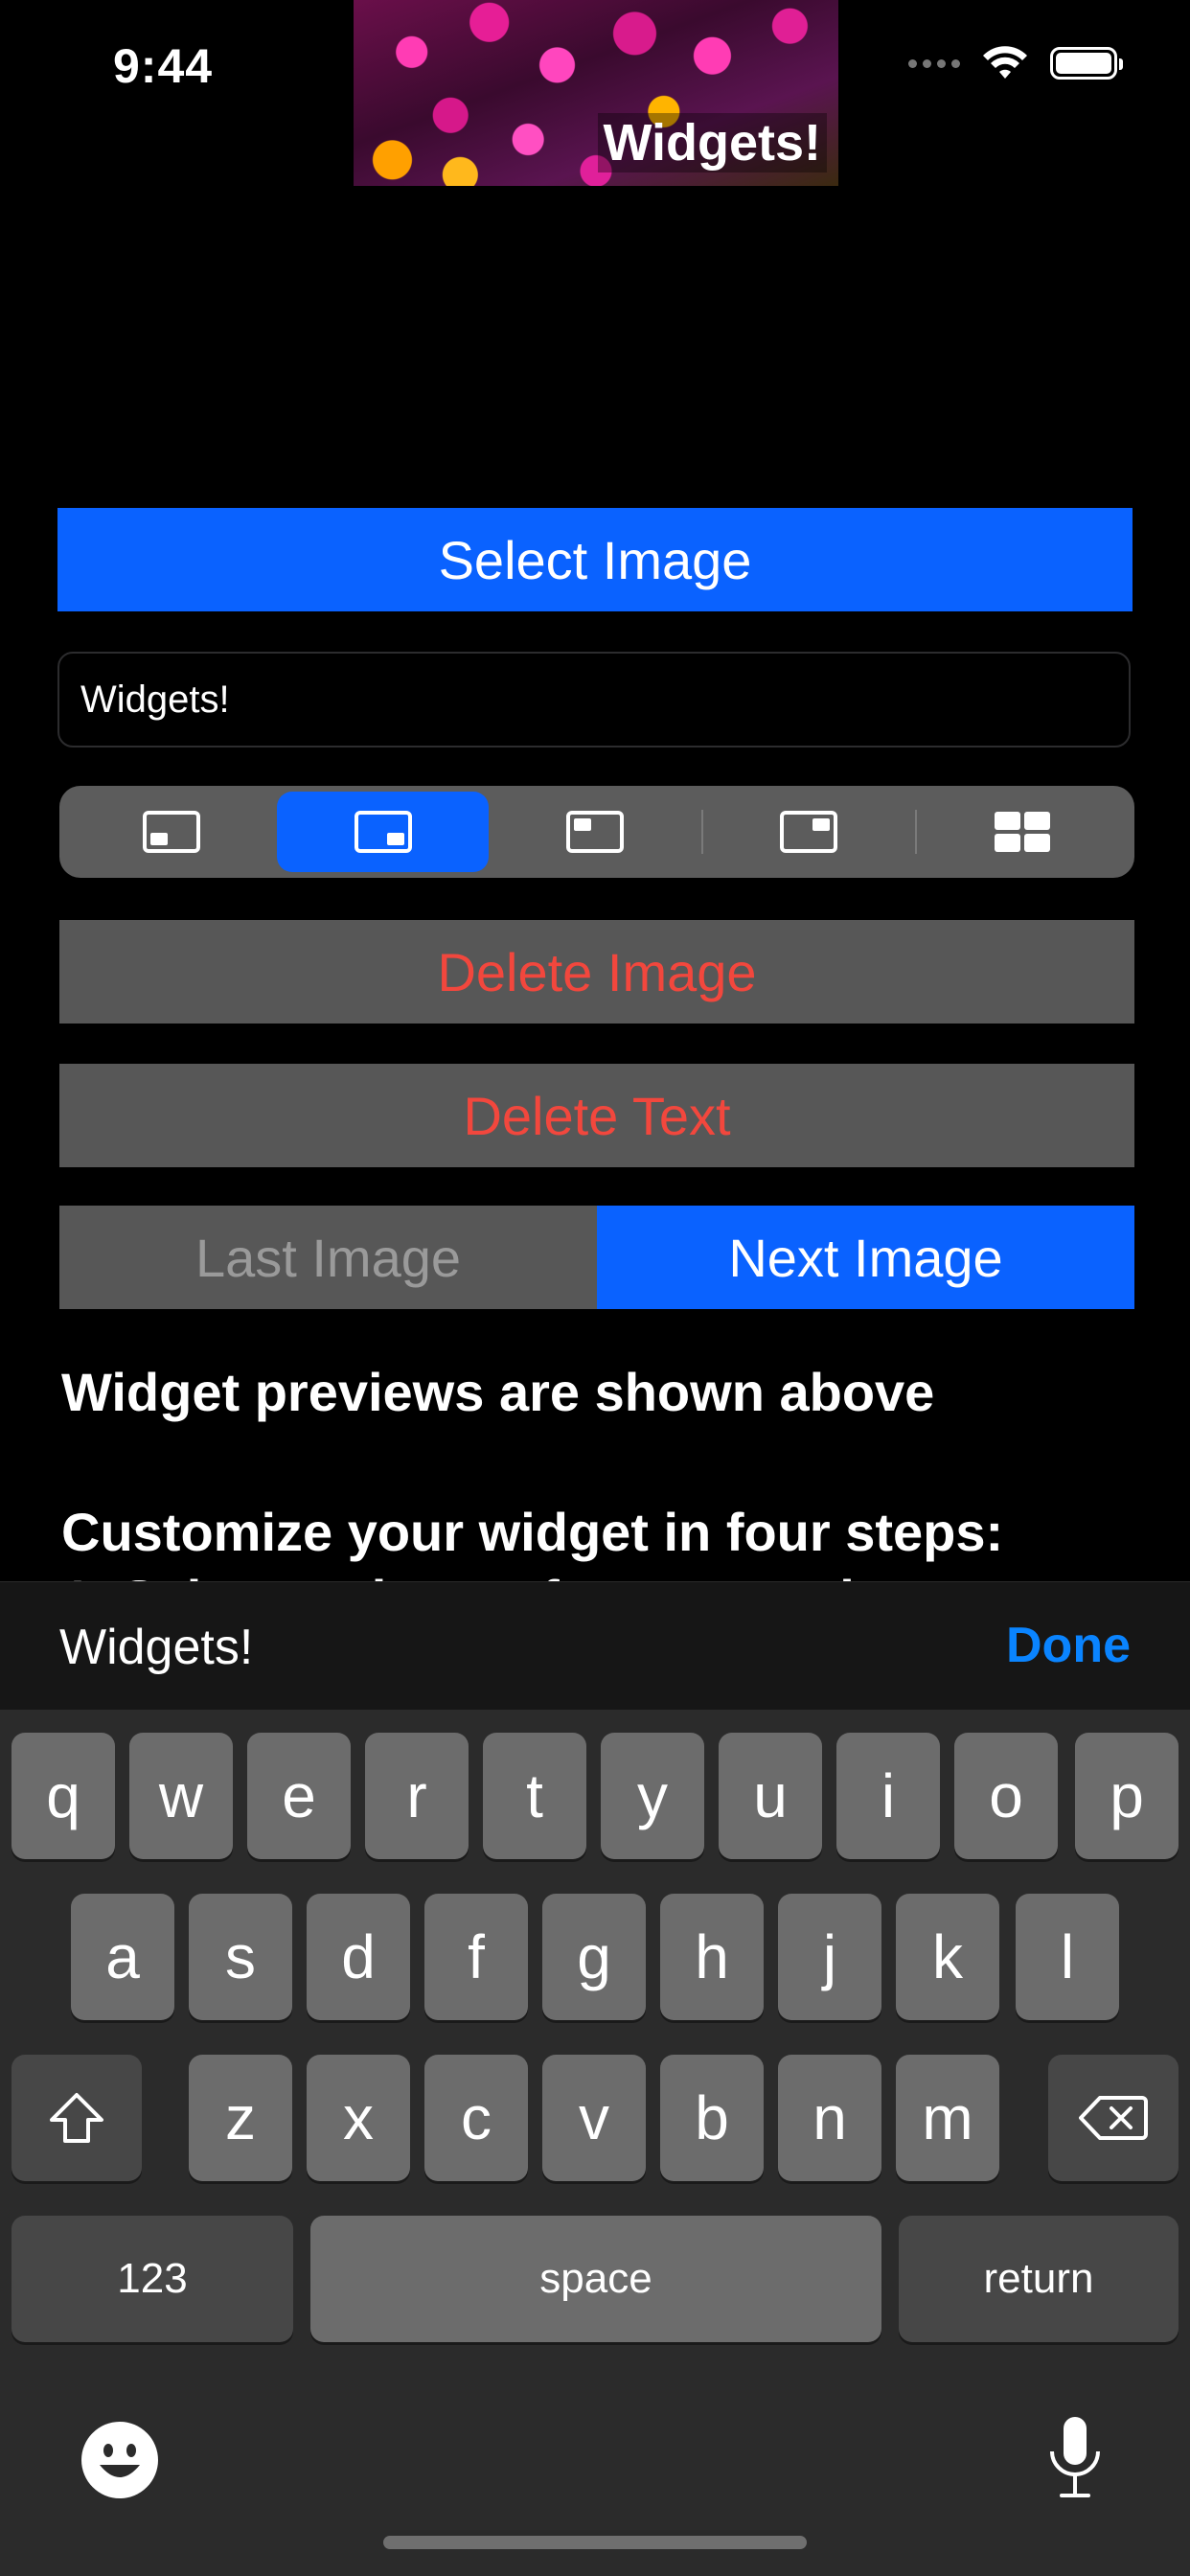 This screenshot has height=2576, width=1190. Describe the element at coordinates (595, 1646) in the screenshot. I see `keyboard-accessory-bar: Widgets! Done` at that location.